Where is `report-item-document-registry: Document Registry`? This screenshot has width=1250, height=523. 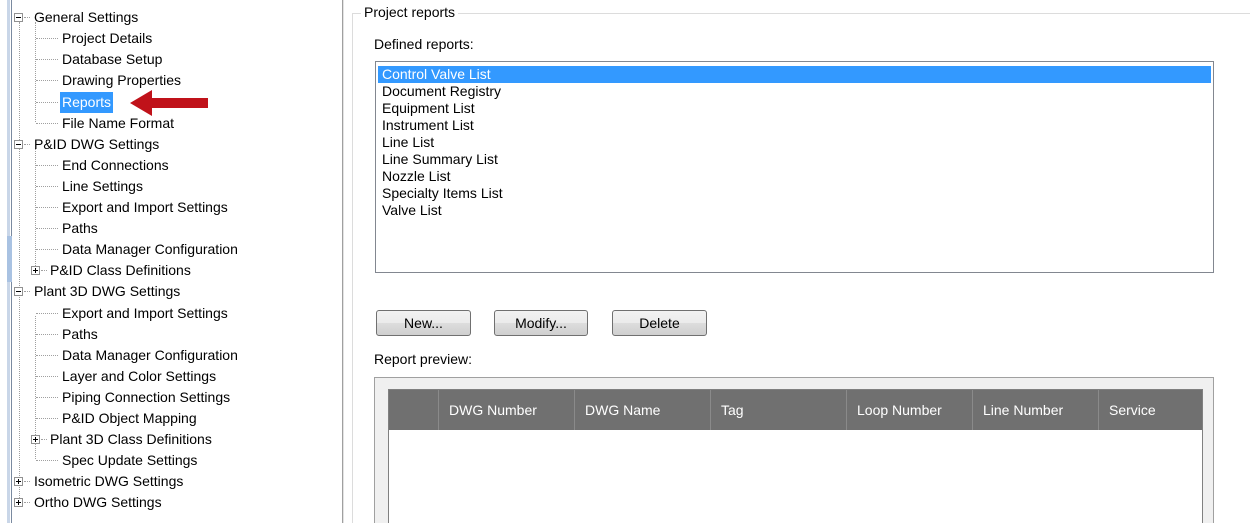 report-item-document-registry: Document Registry is located at coordinates (794, 91).